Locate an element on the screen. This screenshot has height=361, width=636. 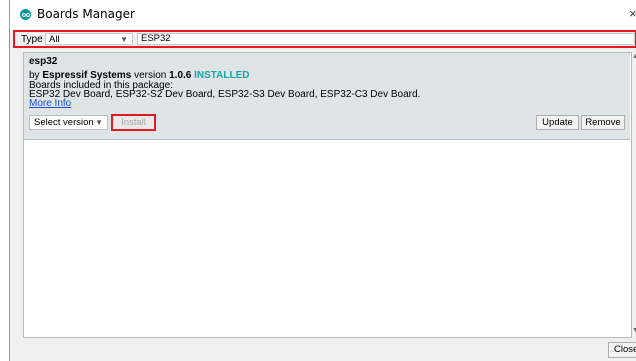
remove-button: Remove is located at coordinates (603, 122).